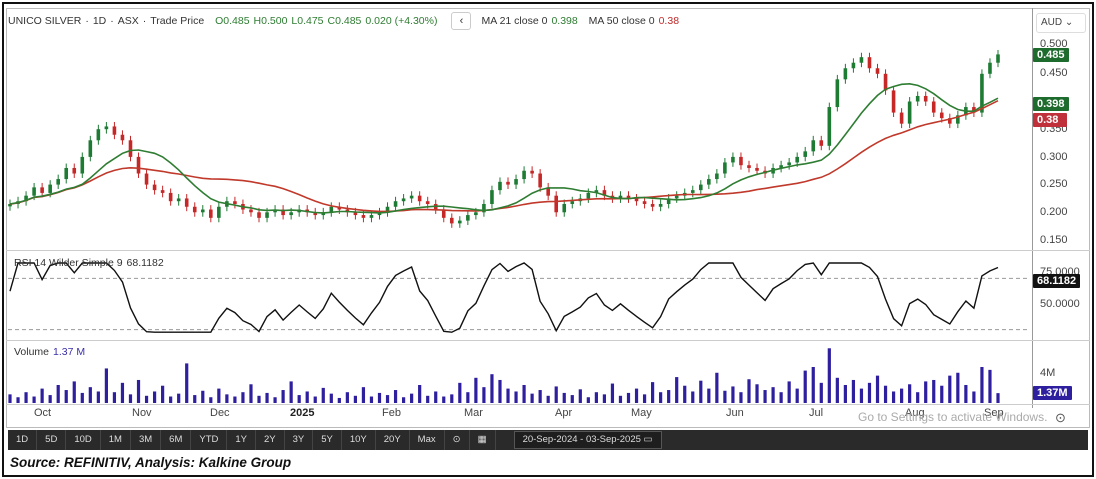 The width and height of the screenshot is (1096, 479). Describe the element at coordinates (1060, 418) in the screenshot. I see `settings-gear-icon: ⊙` at that location.